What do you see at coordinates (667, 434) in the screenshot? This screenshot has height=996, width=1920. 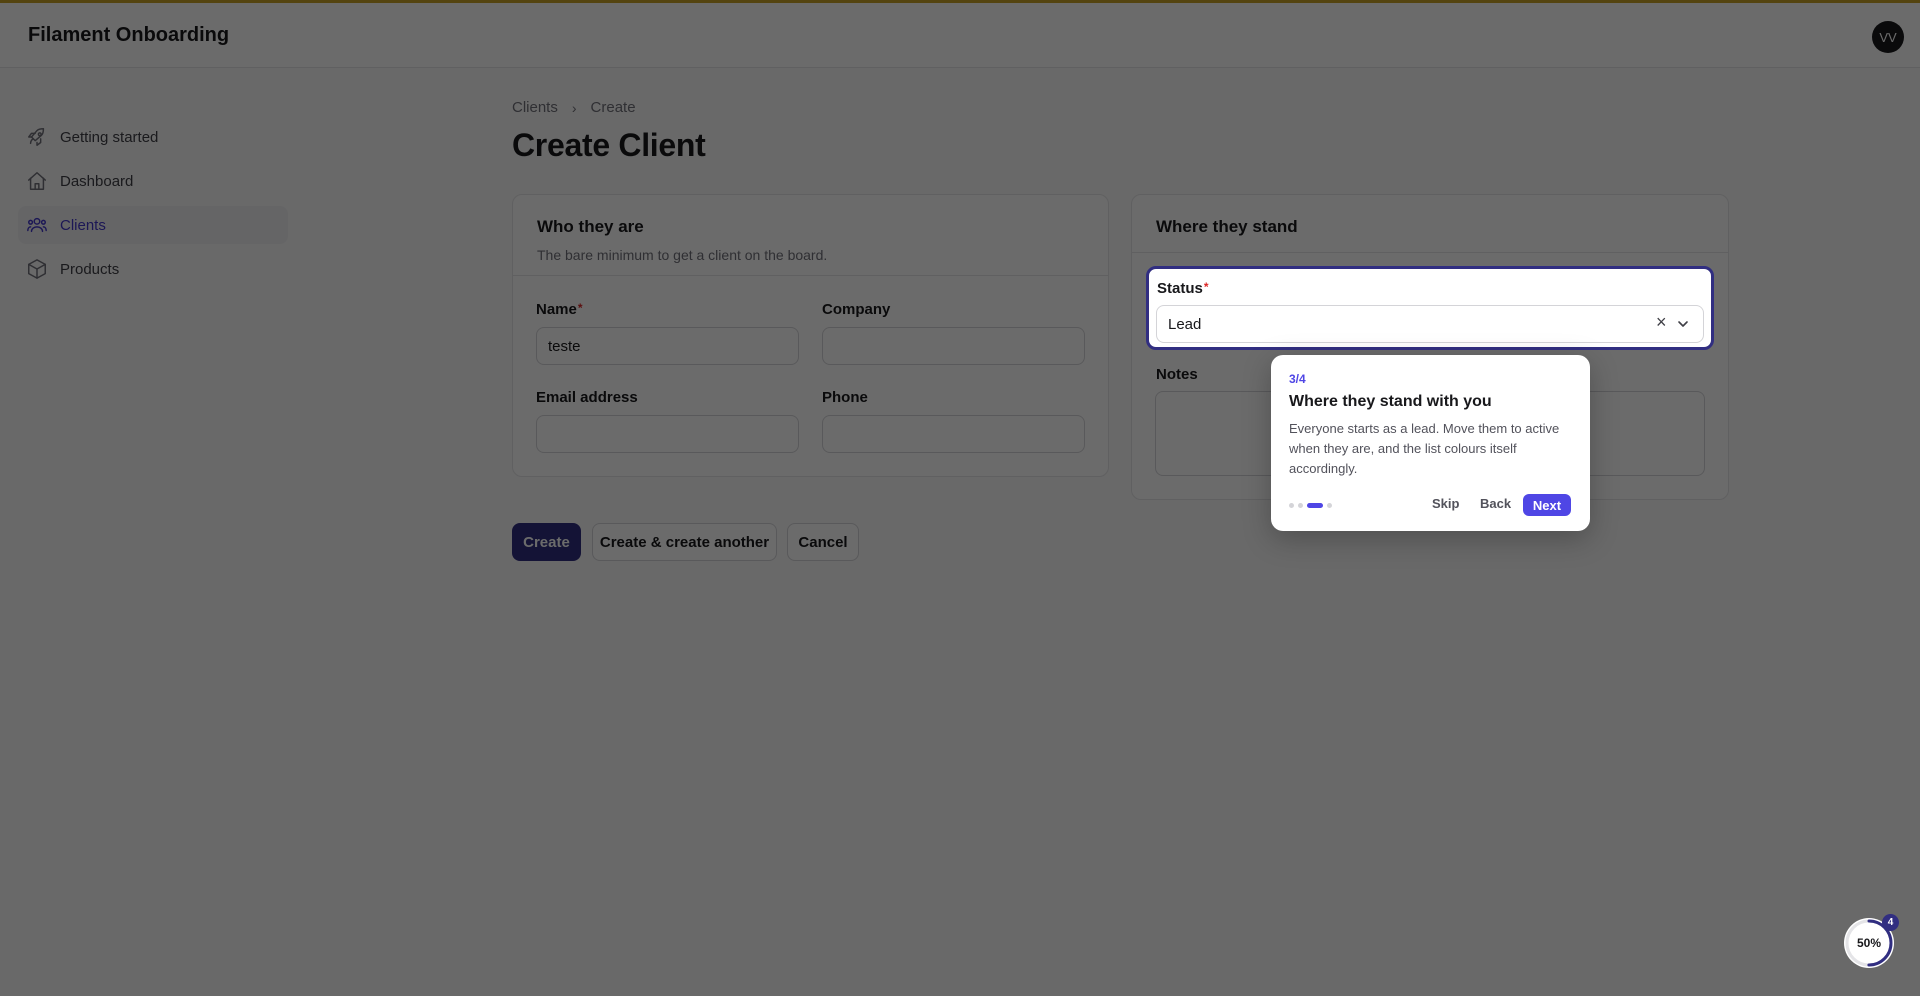 I see `email-field` at bounding box center [667, 434].